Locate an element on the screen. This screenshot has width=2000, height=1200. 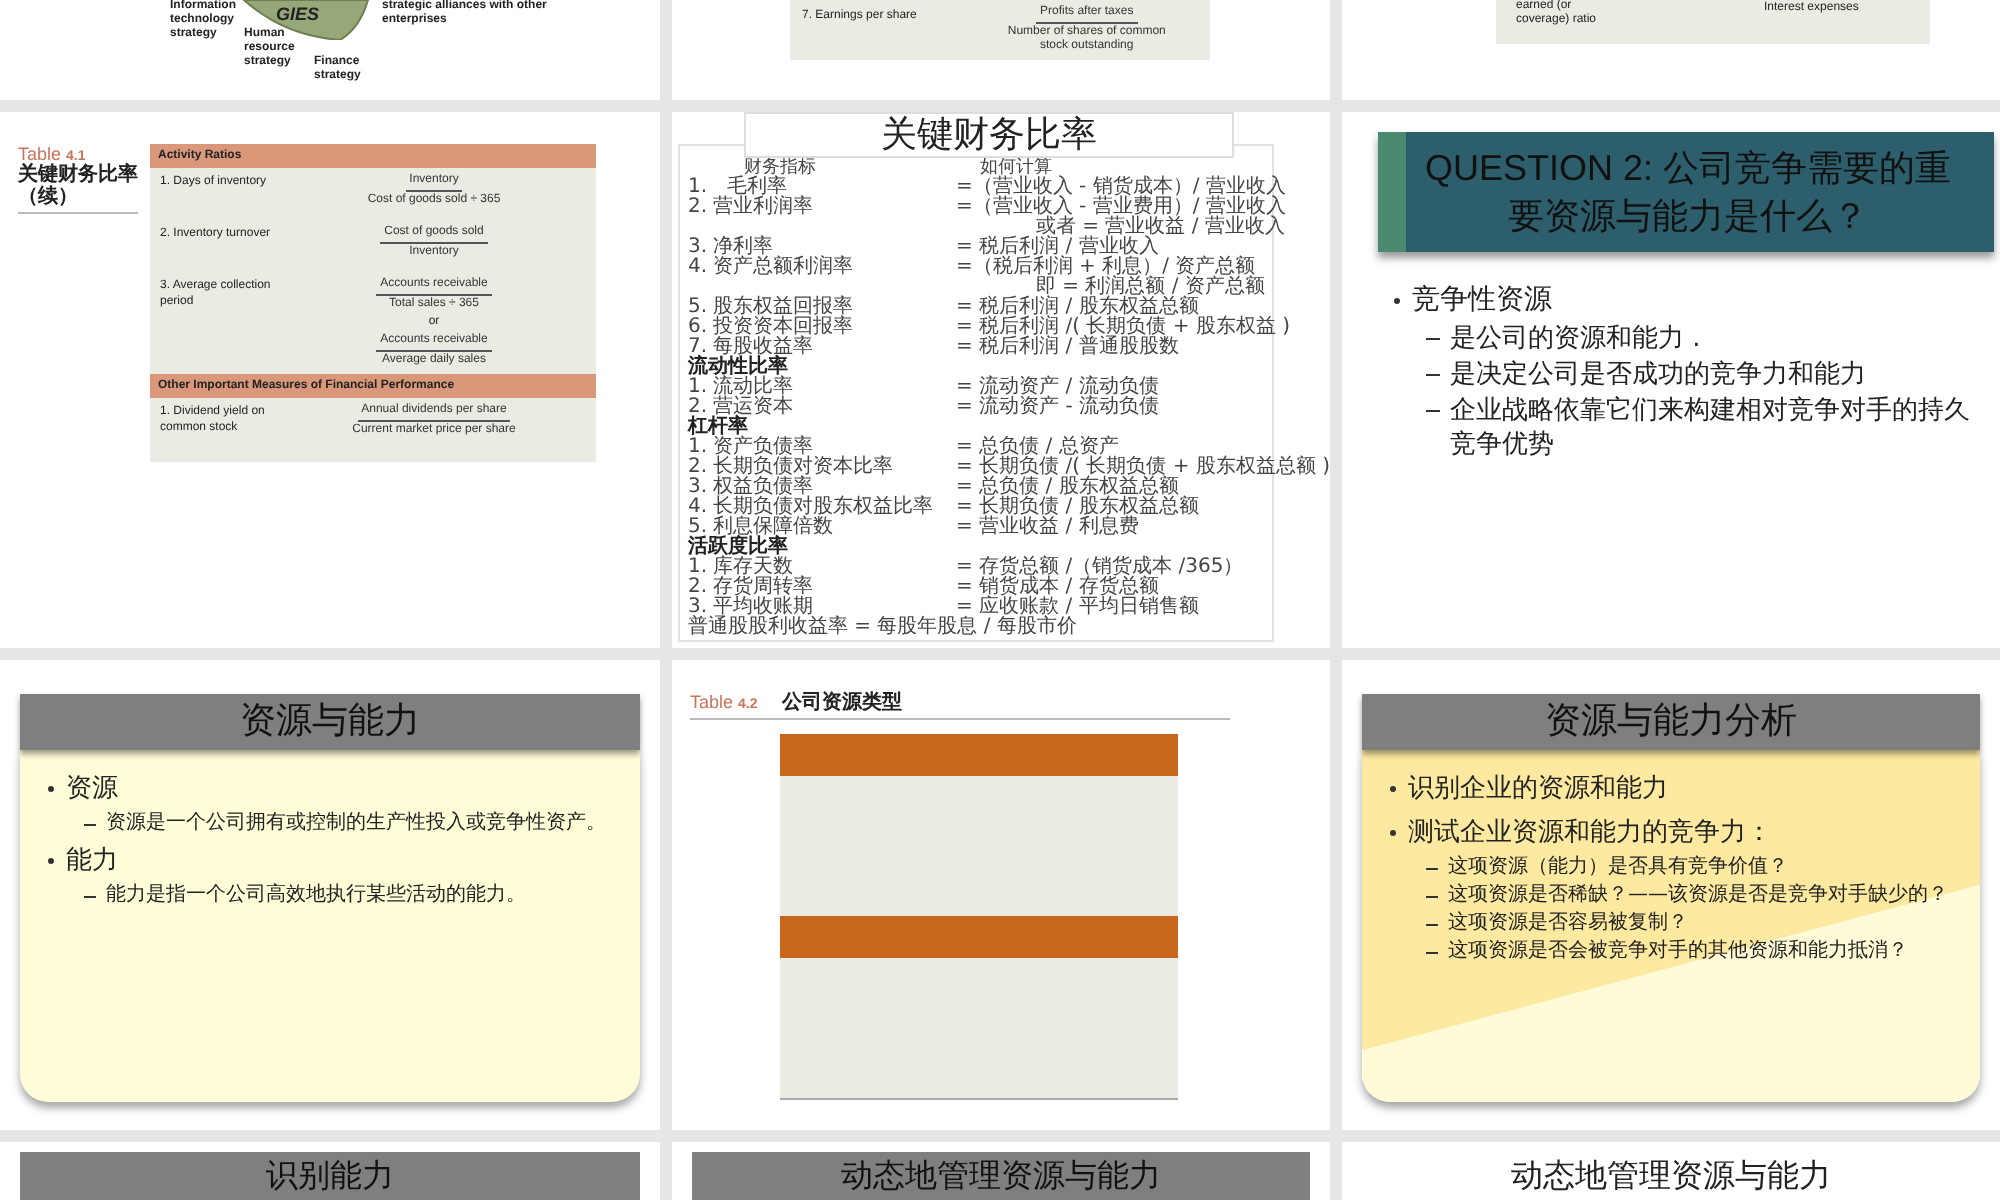
formula: = 税后利润 / 普通股股数 is located at coordinates (1067, 348).